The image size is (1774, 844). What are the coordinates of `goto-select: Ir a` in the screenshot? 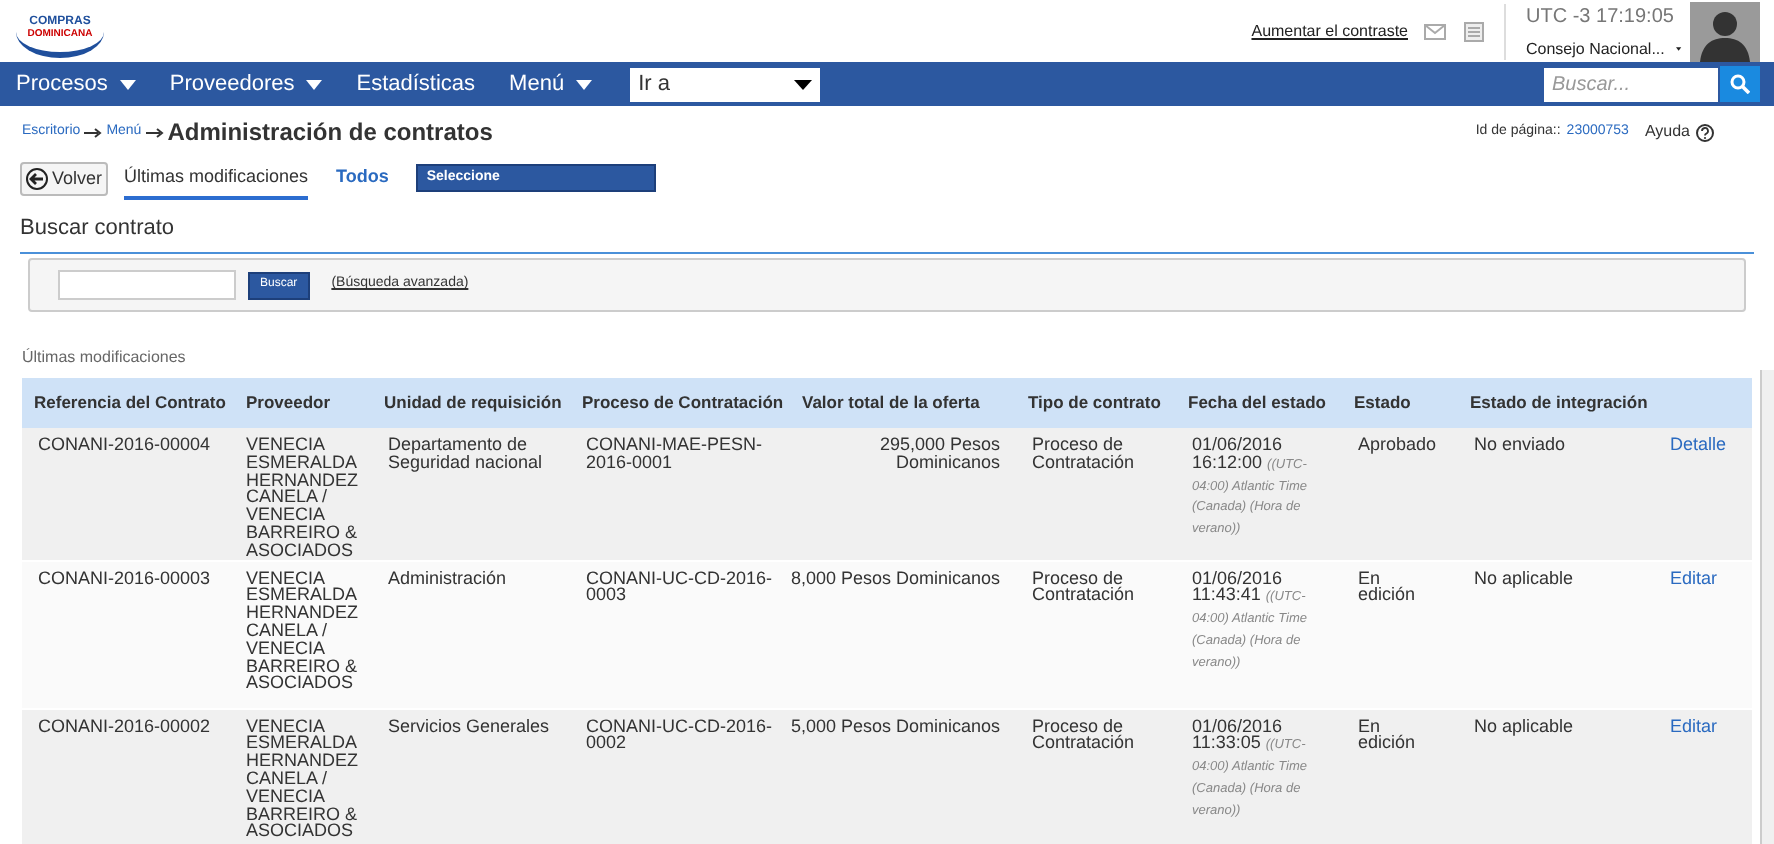 It's located at (725, 84).